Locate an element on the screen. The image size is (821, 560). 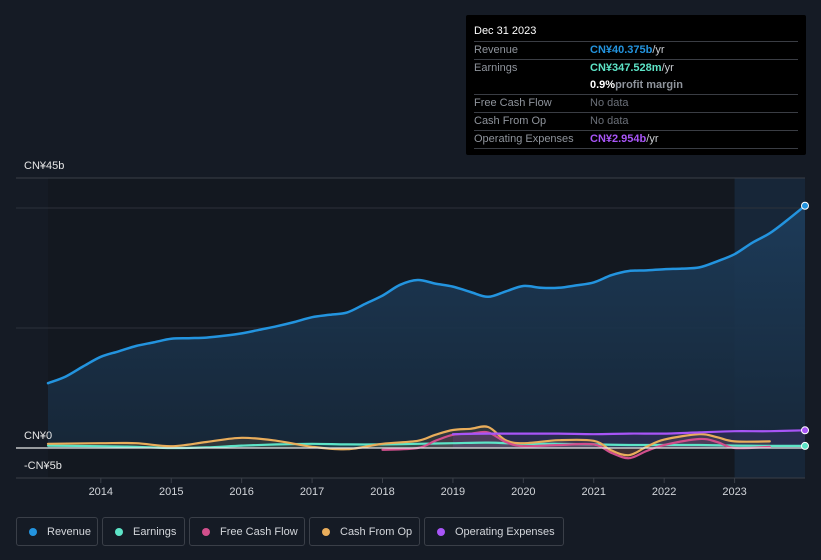
tooltip-label: Earnings is located at coordinates (496, 68).